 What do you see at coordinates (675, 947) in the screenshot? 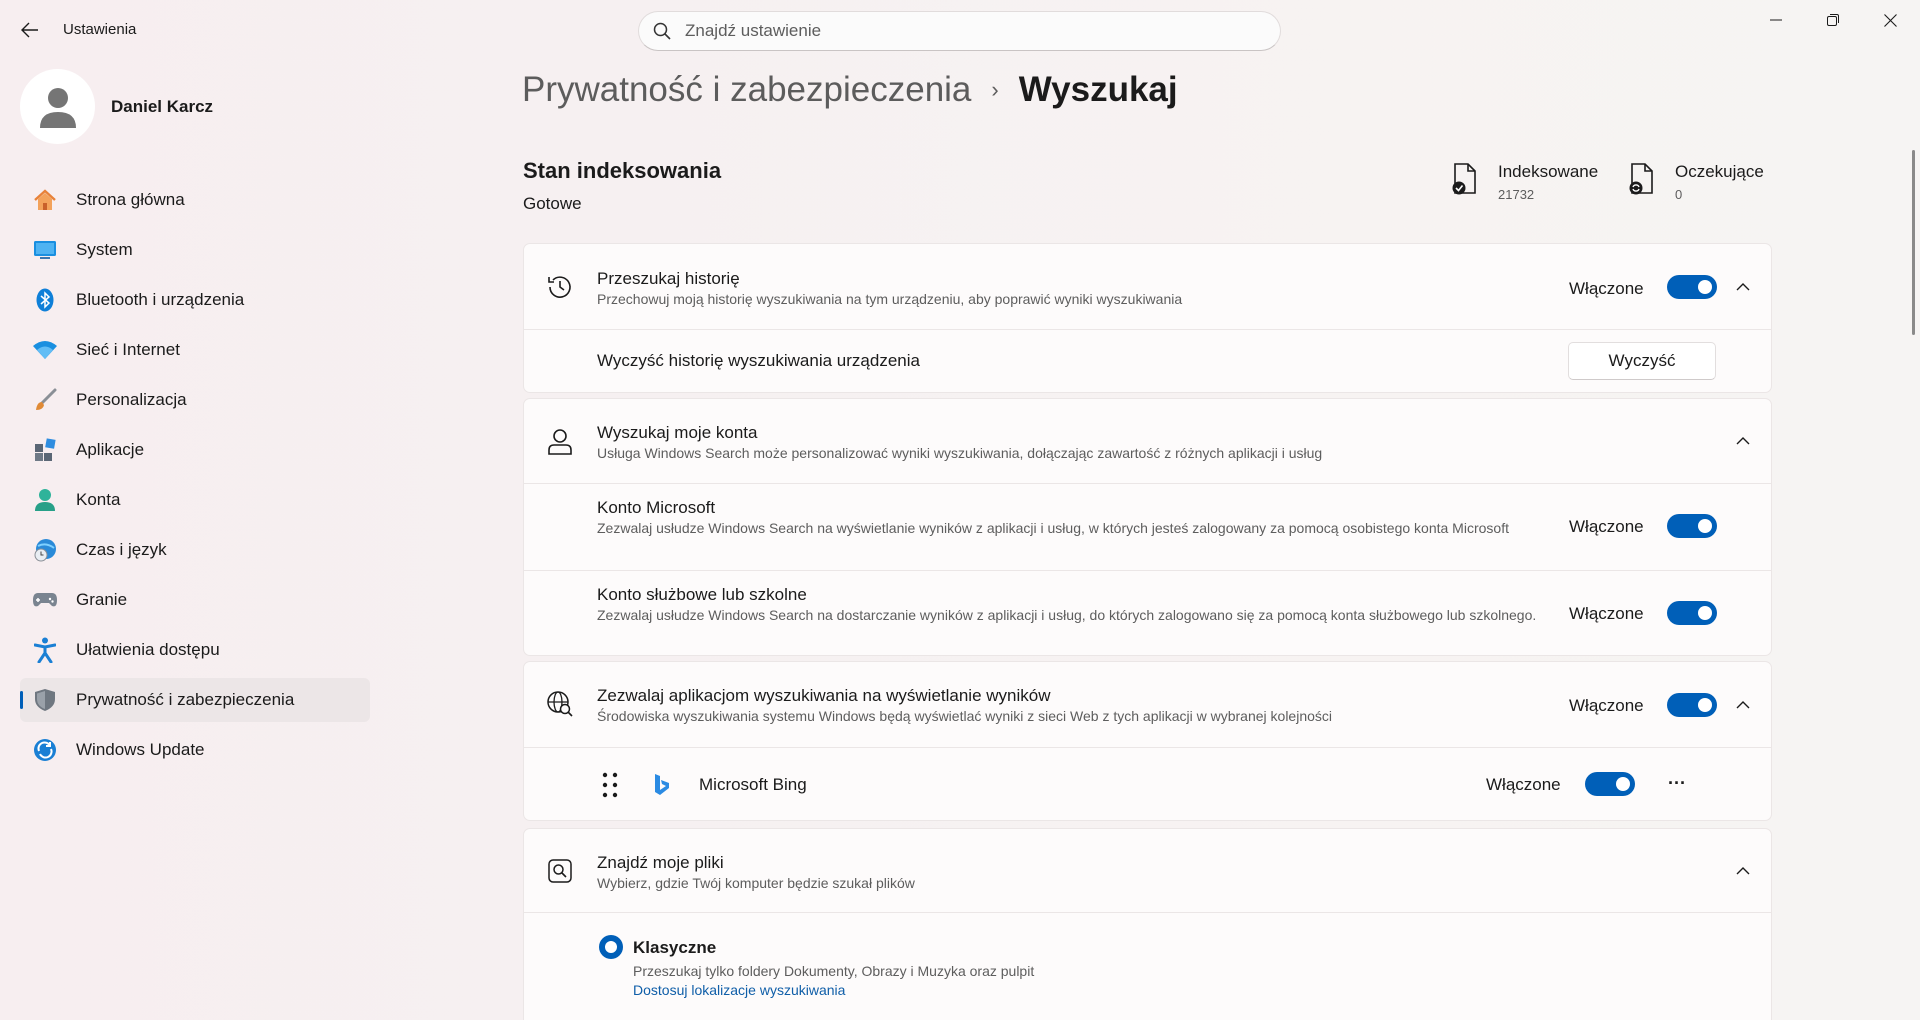
I see `classic-option-title: Klasyczne` at bounding box center [675, 947].